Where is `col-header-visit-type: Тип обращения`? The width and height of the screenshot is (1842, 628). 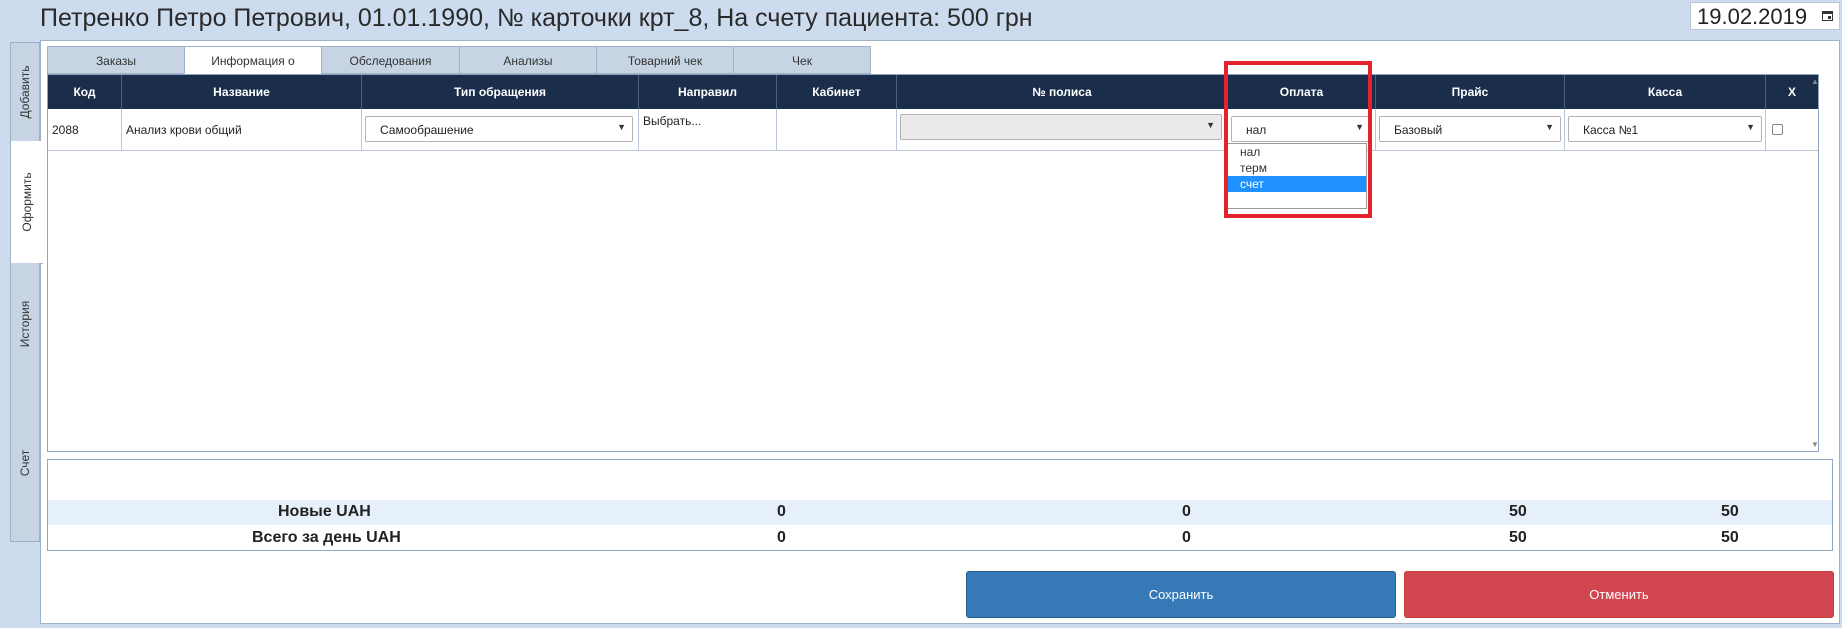 col-header-visit-type: Тип обращения is located at coordinates (500, 92).